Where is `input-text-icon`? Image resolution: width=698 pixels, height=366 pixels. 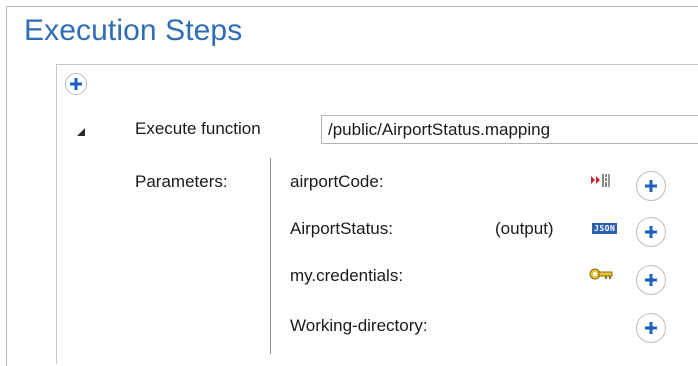 input-text-icon is located at coordinates (601, 182).